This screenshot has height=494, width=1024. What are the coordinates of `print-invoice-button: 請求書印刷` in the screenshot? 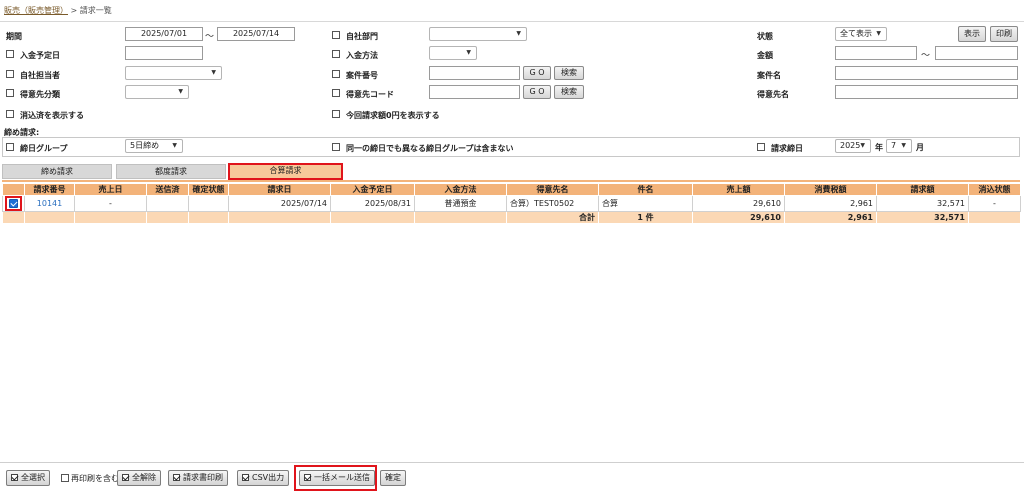 It's located at (198, 478).